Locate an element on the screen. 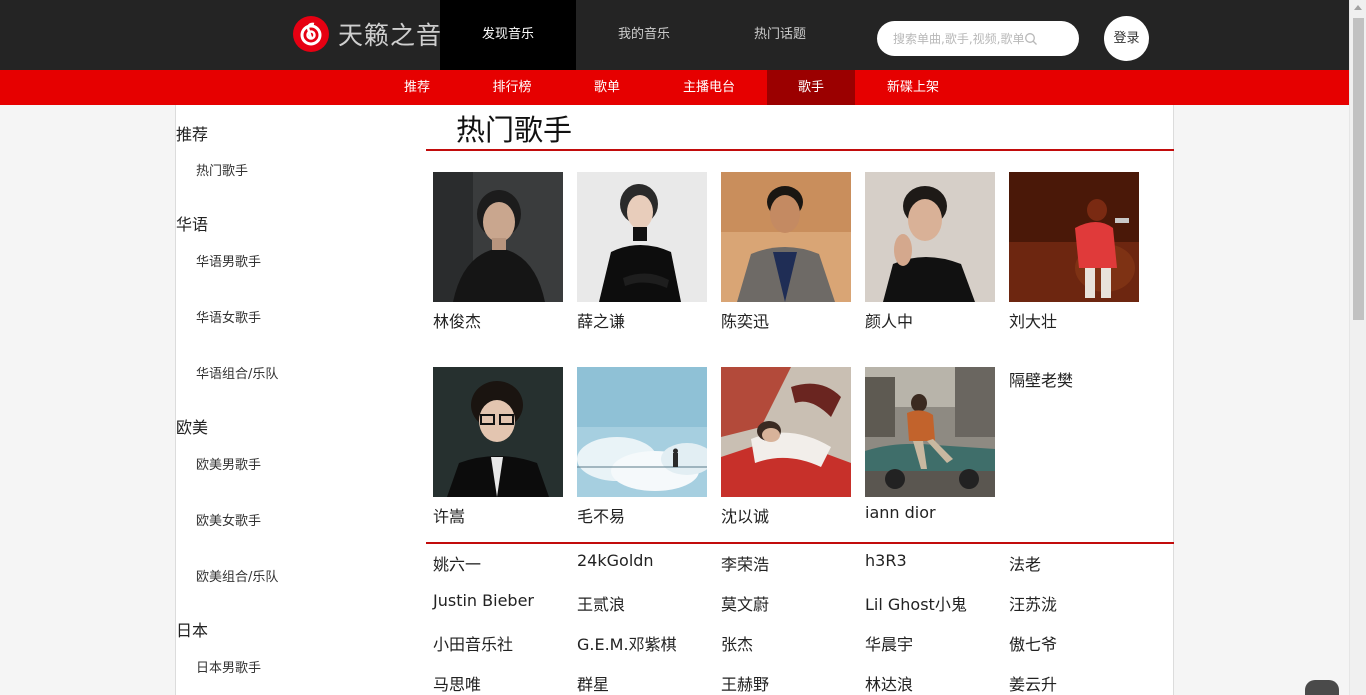 Image resolution: width=1366 pixels, height=695 pixels. artist-card: 刘大壮 is located at coordinates (1074, 252).